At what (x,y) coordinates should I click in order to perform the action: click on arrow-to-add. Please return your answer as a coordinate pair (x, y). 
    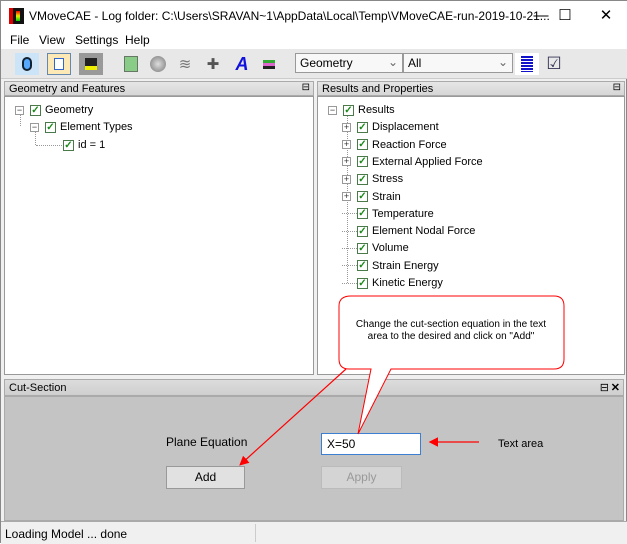
    Looking at the image, I should click on (293, 417).